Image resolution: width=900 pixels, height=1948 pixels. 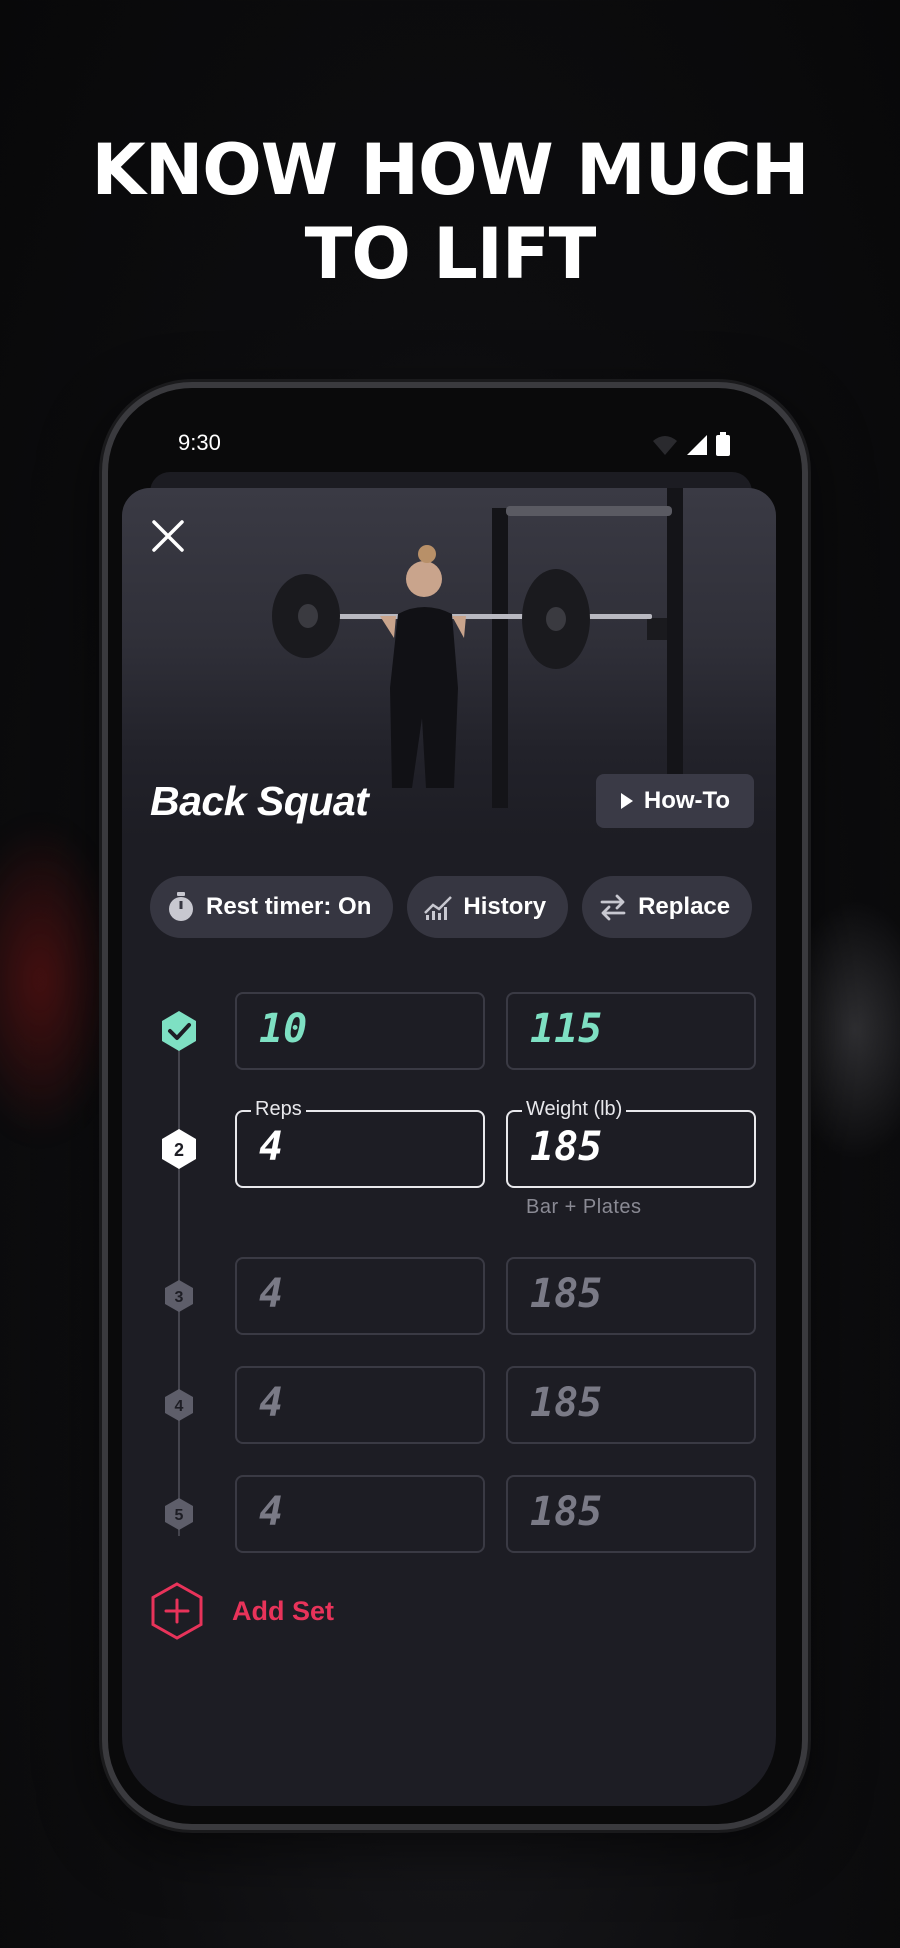 What do you see at coordinates (631, 1296) in the screenshot?
I see `set-3-weight-field: 185` at bounding box center [631, 1296].